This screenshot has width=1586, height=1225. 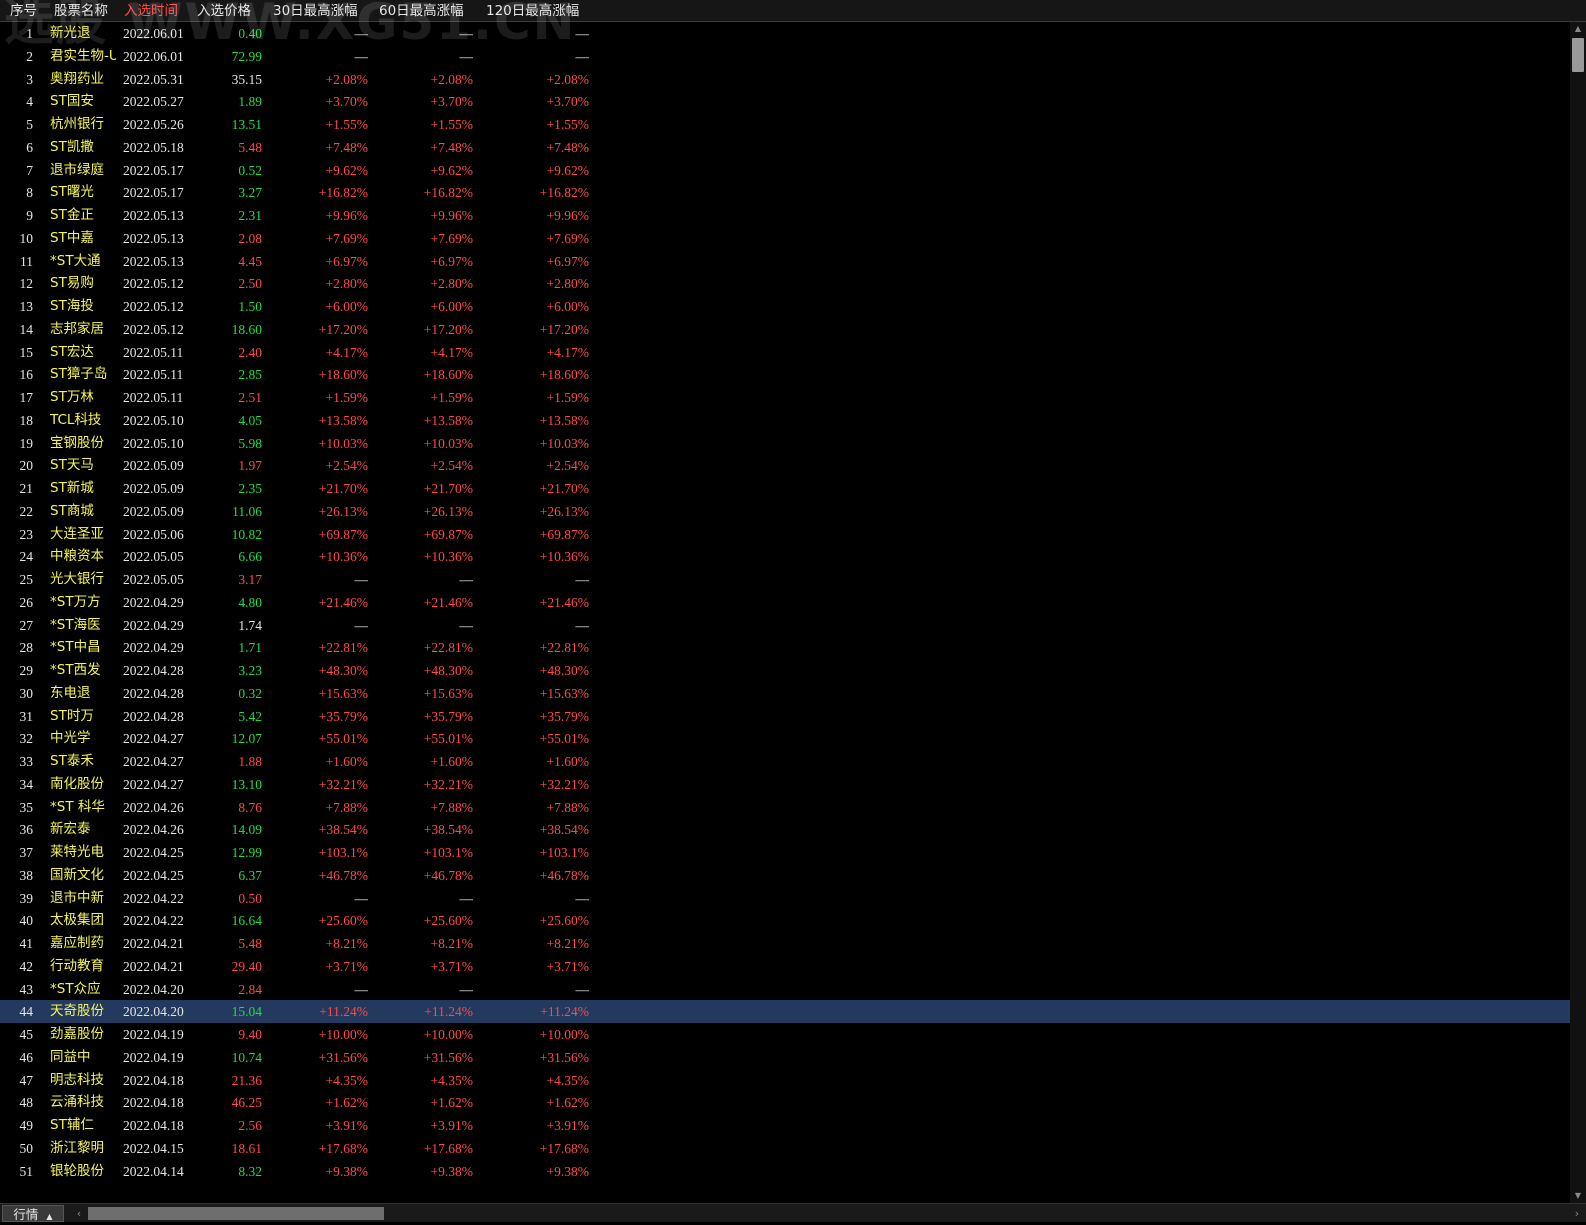 I want to click on gain-120d: +9.96%, so click(x=567, y=215).